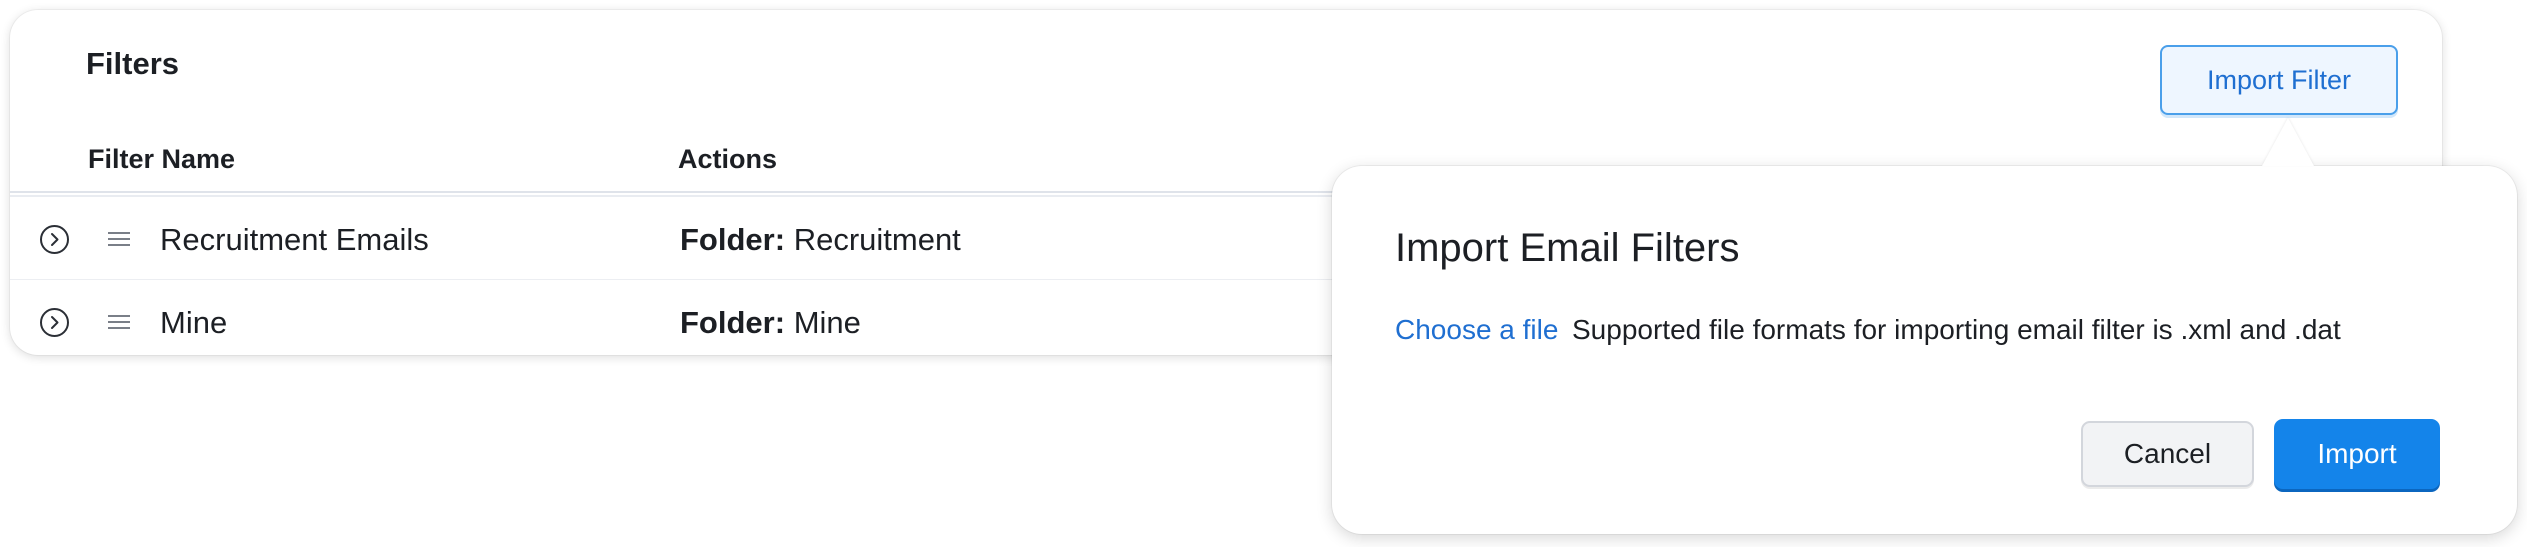 The width and height of the screenshot is (2527, 547). What do you see at coordinates (1476, 330) in the screenshot?
I see `choose-file-link: Choose a file` at bounding box center [1476, 330].